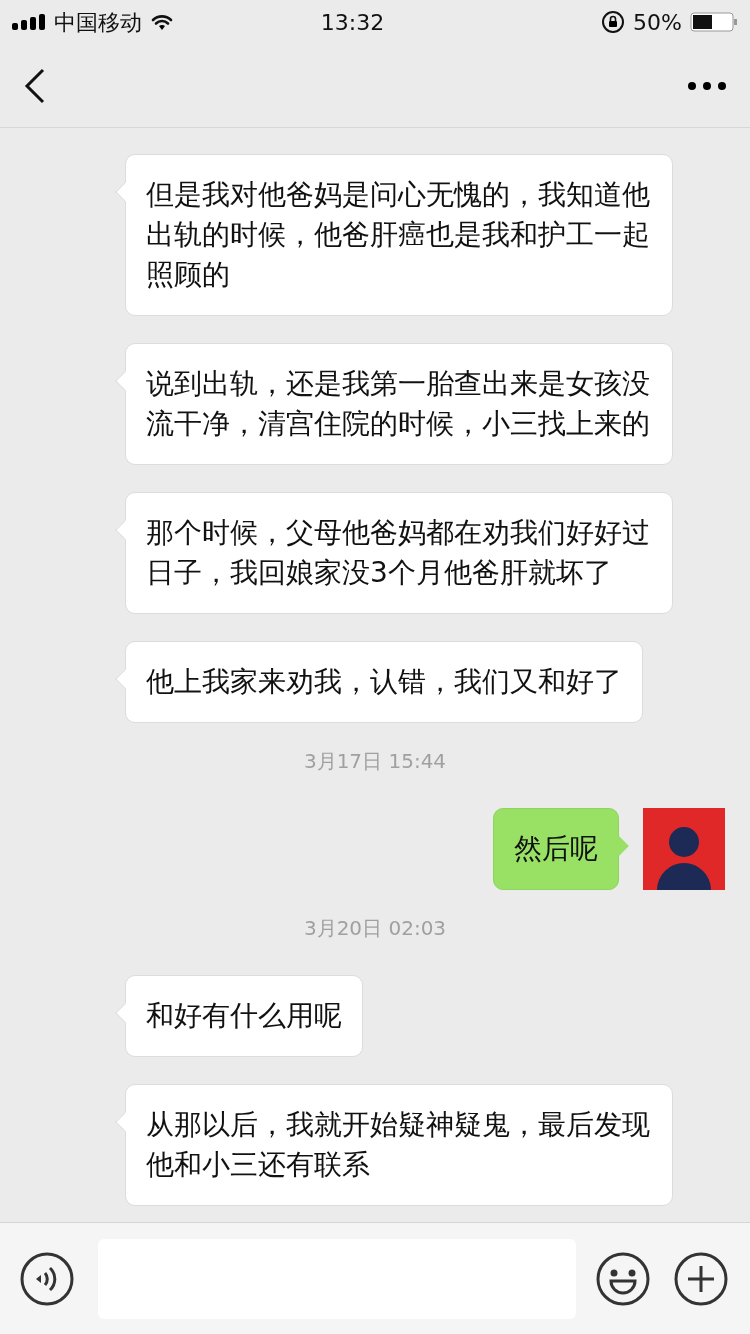 The image size is (750, 1334). Describe the element at coordinates (162, 22) in the screenshot. I see `wifi-icon` at that location.